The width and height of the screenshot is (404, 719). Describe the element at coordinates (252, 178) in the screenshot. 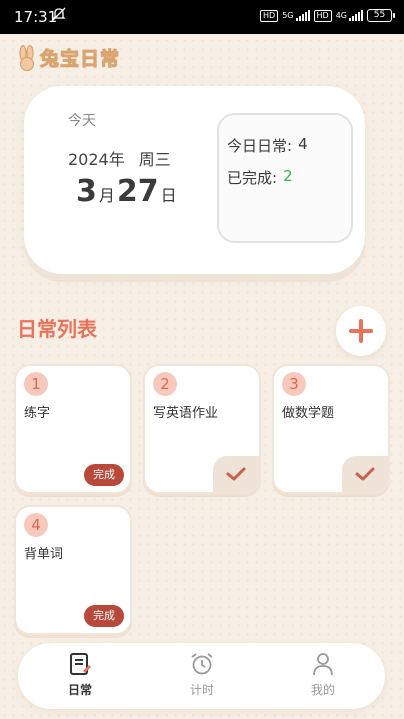

I see `done-count-label: 已完成:` at that location.